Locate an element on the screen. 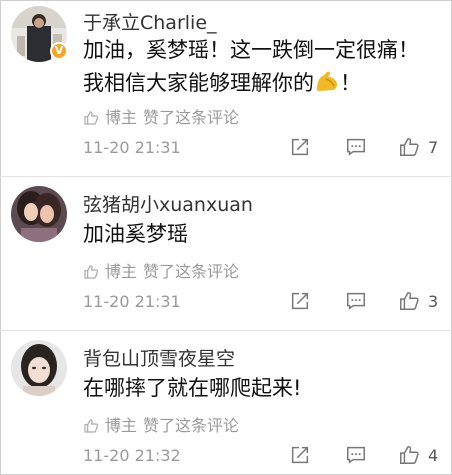 This screenshot has height=475, width=452. comment-meta: 11-20 21:32 4 is located at coordinates (263, 458).